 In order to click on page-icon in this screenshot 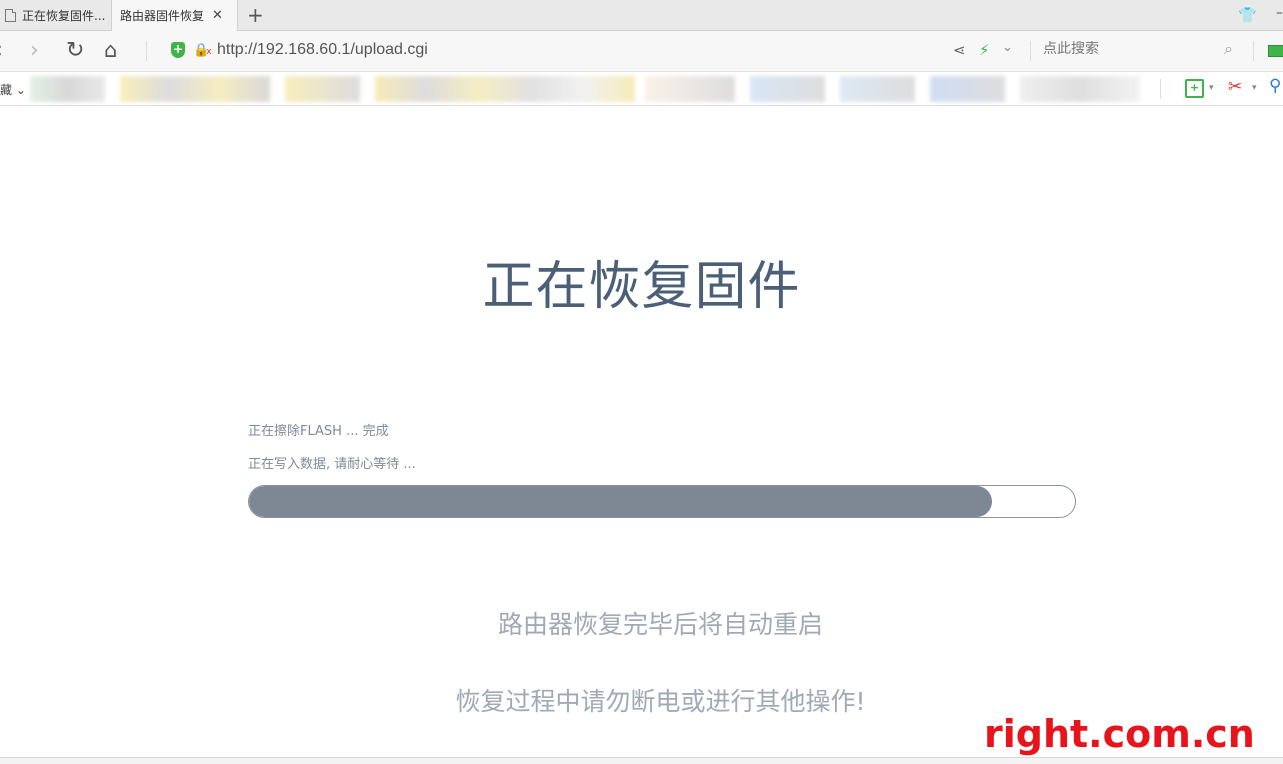, I will do `click(10, 15)`.